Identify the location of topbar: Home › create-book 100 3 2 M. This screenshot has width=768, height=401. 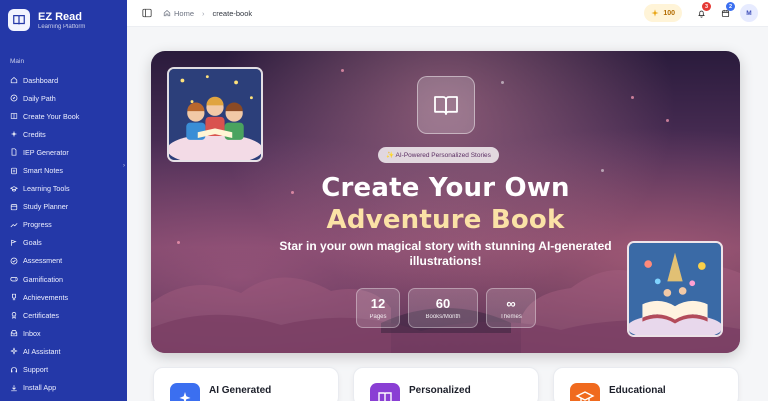
(447, 13).